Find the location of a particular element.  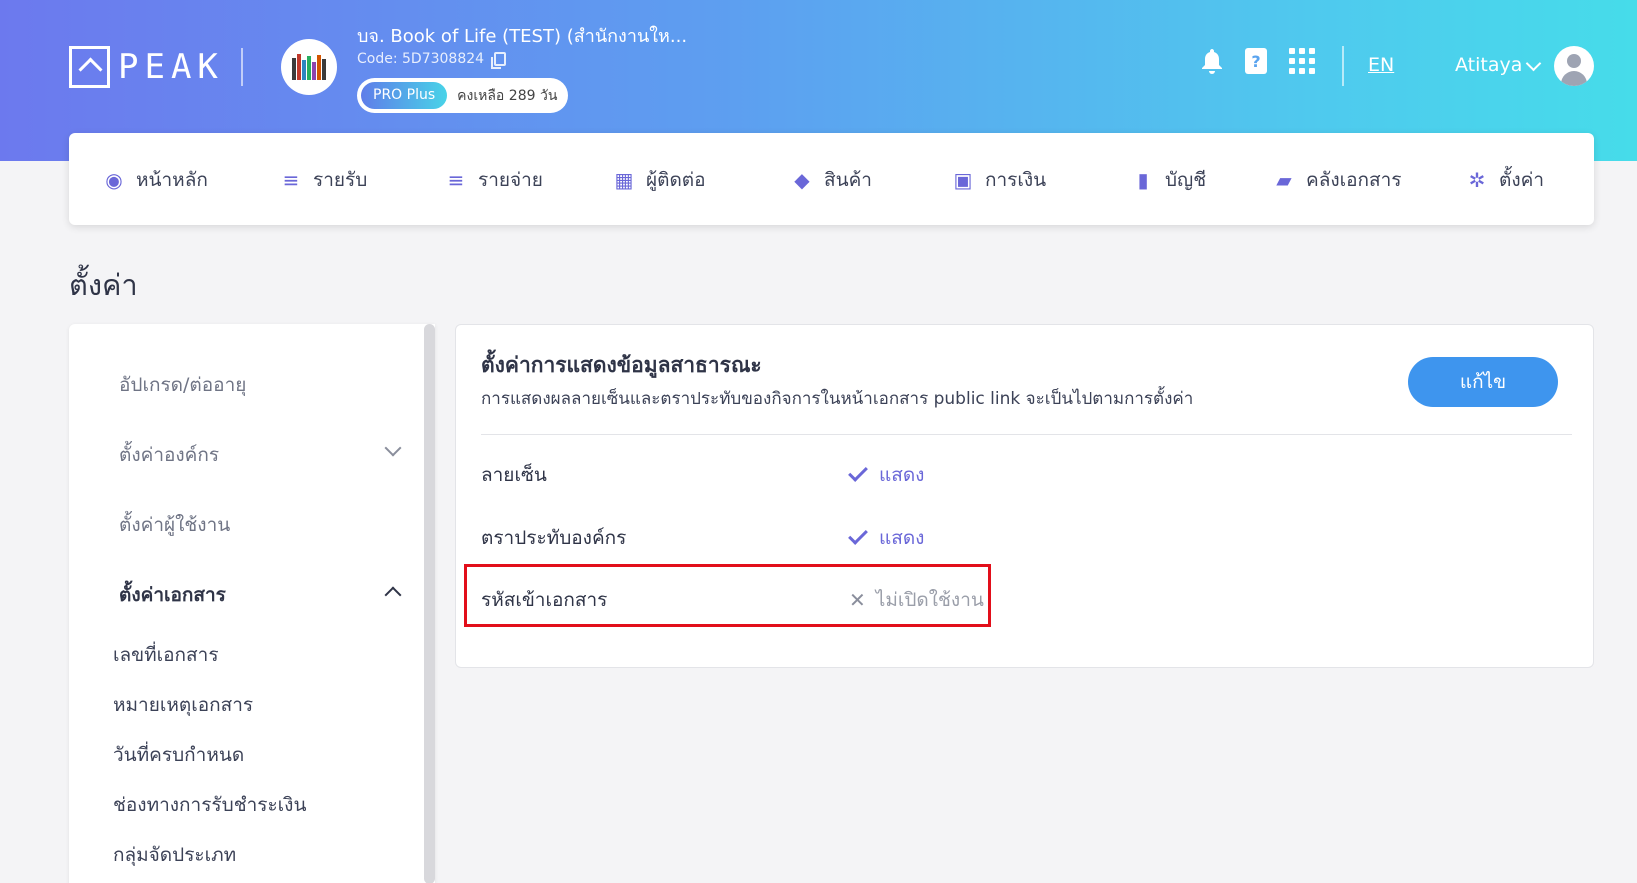

gear-icon: ✲ is located at coordinates (1477, 180).